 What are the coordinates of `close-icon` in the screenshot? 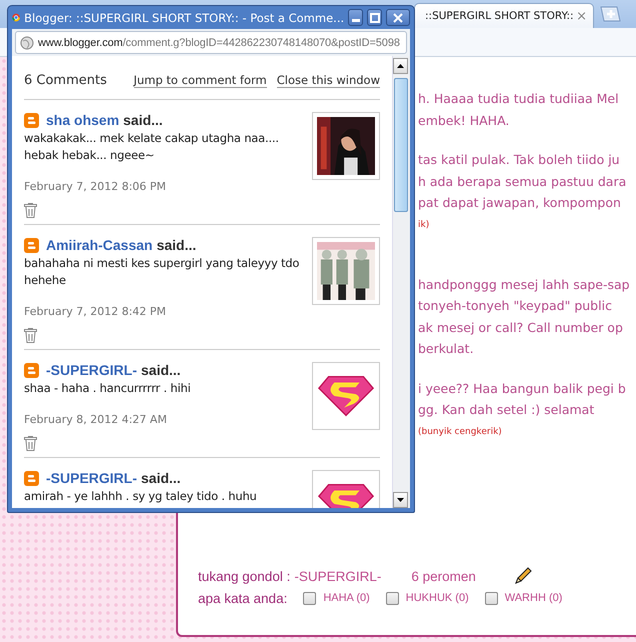 It's located at (398, 17).